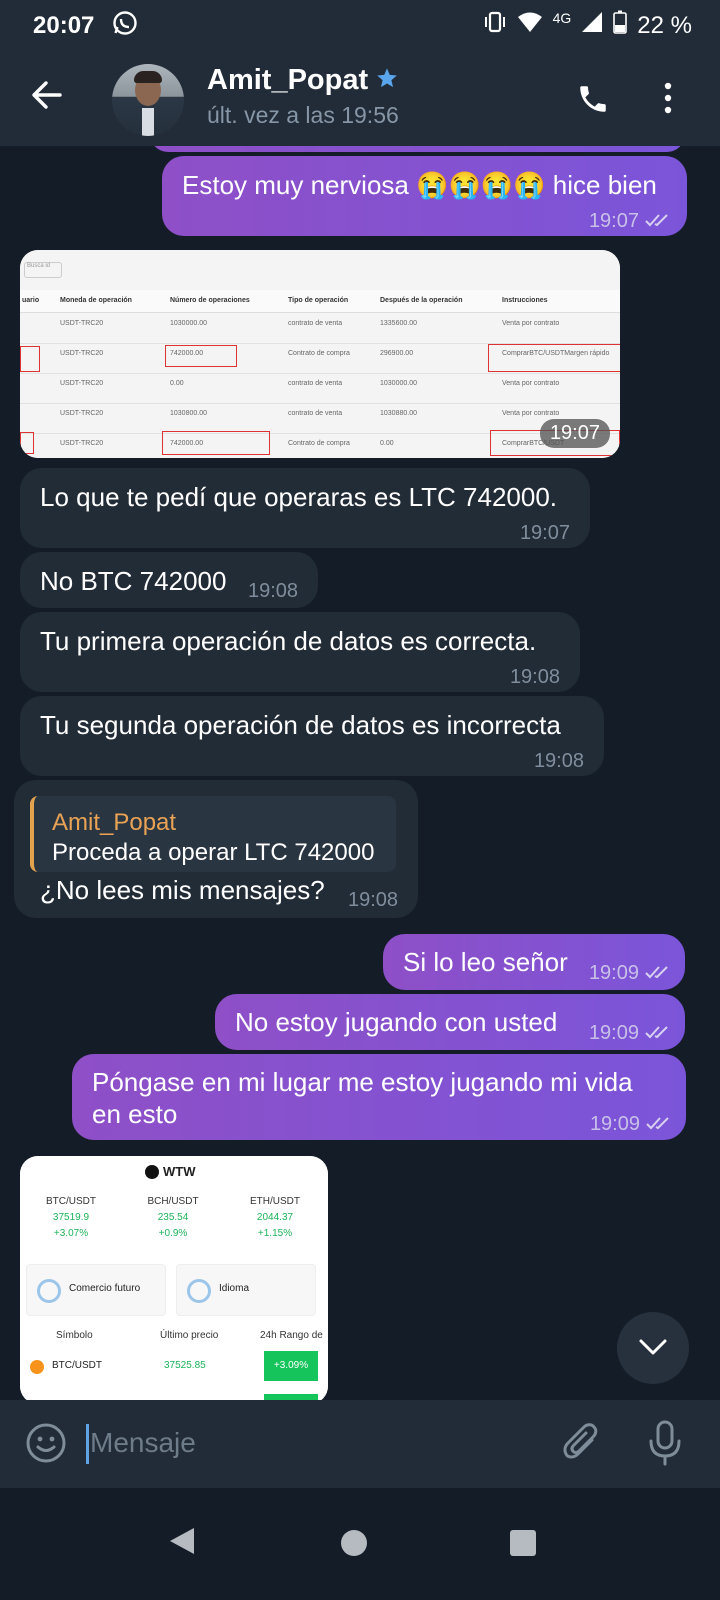 This screenshot has height=1600, width=720. What do you see at coordinates (592, 25) in the screenshot?
I see `signal-icon` at bounding box center [592, 25].